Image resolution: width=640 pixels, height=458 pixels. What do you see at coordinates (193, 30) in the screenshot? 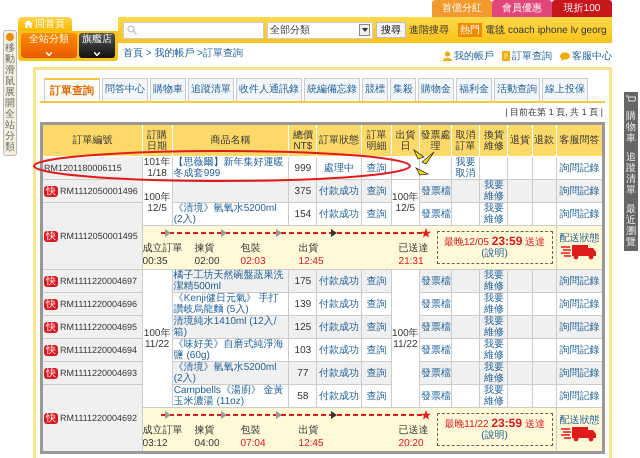
I see `search-field` at bounding box center [193, 30].